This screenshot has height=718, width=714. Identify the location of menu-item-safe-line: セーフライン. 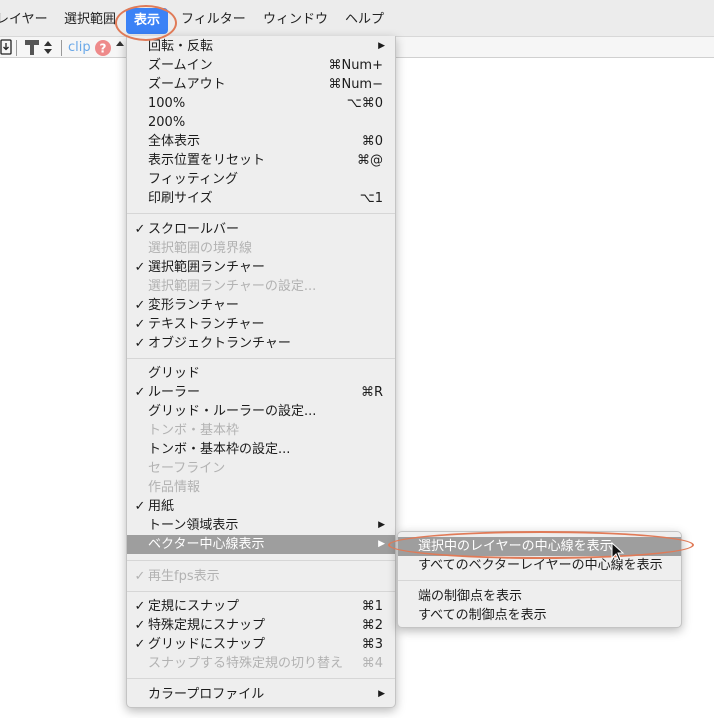
(187, 468).